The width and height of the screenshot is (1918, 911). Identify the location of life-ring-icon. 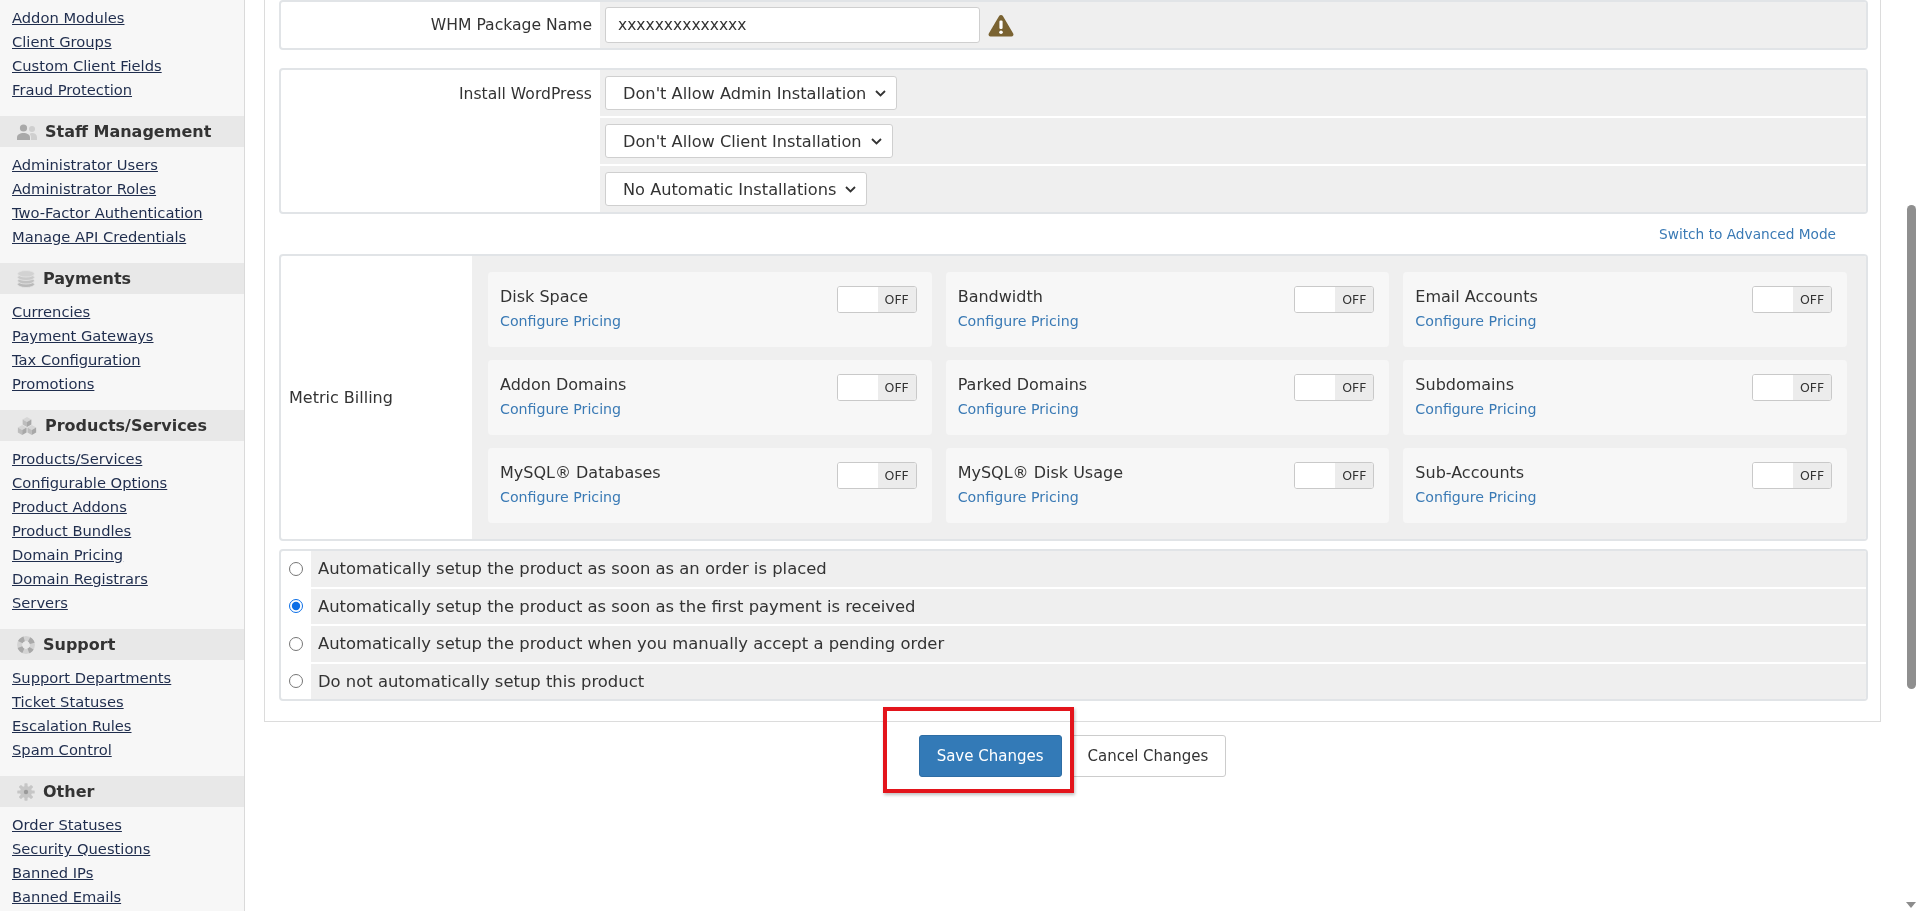
(26, 644).